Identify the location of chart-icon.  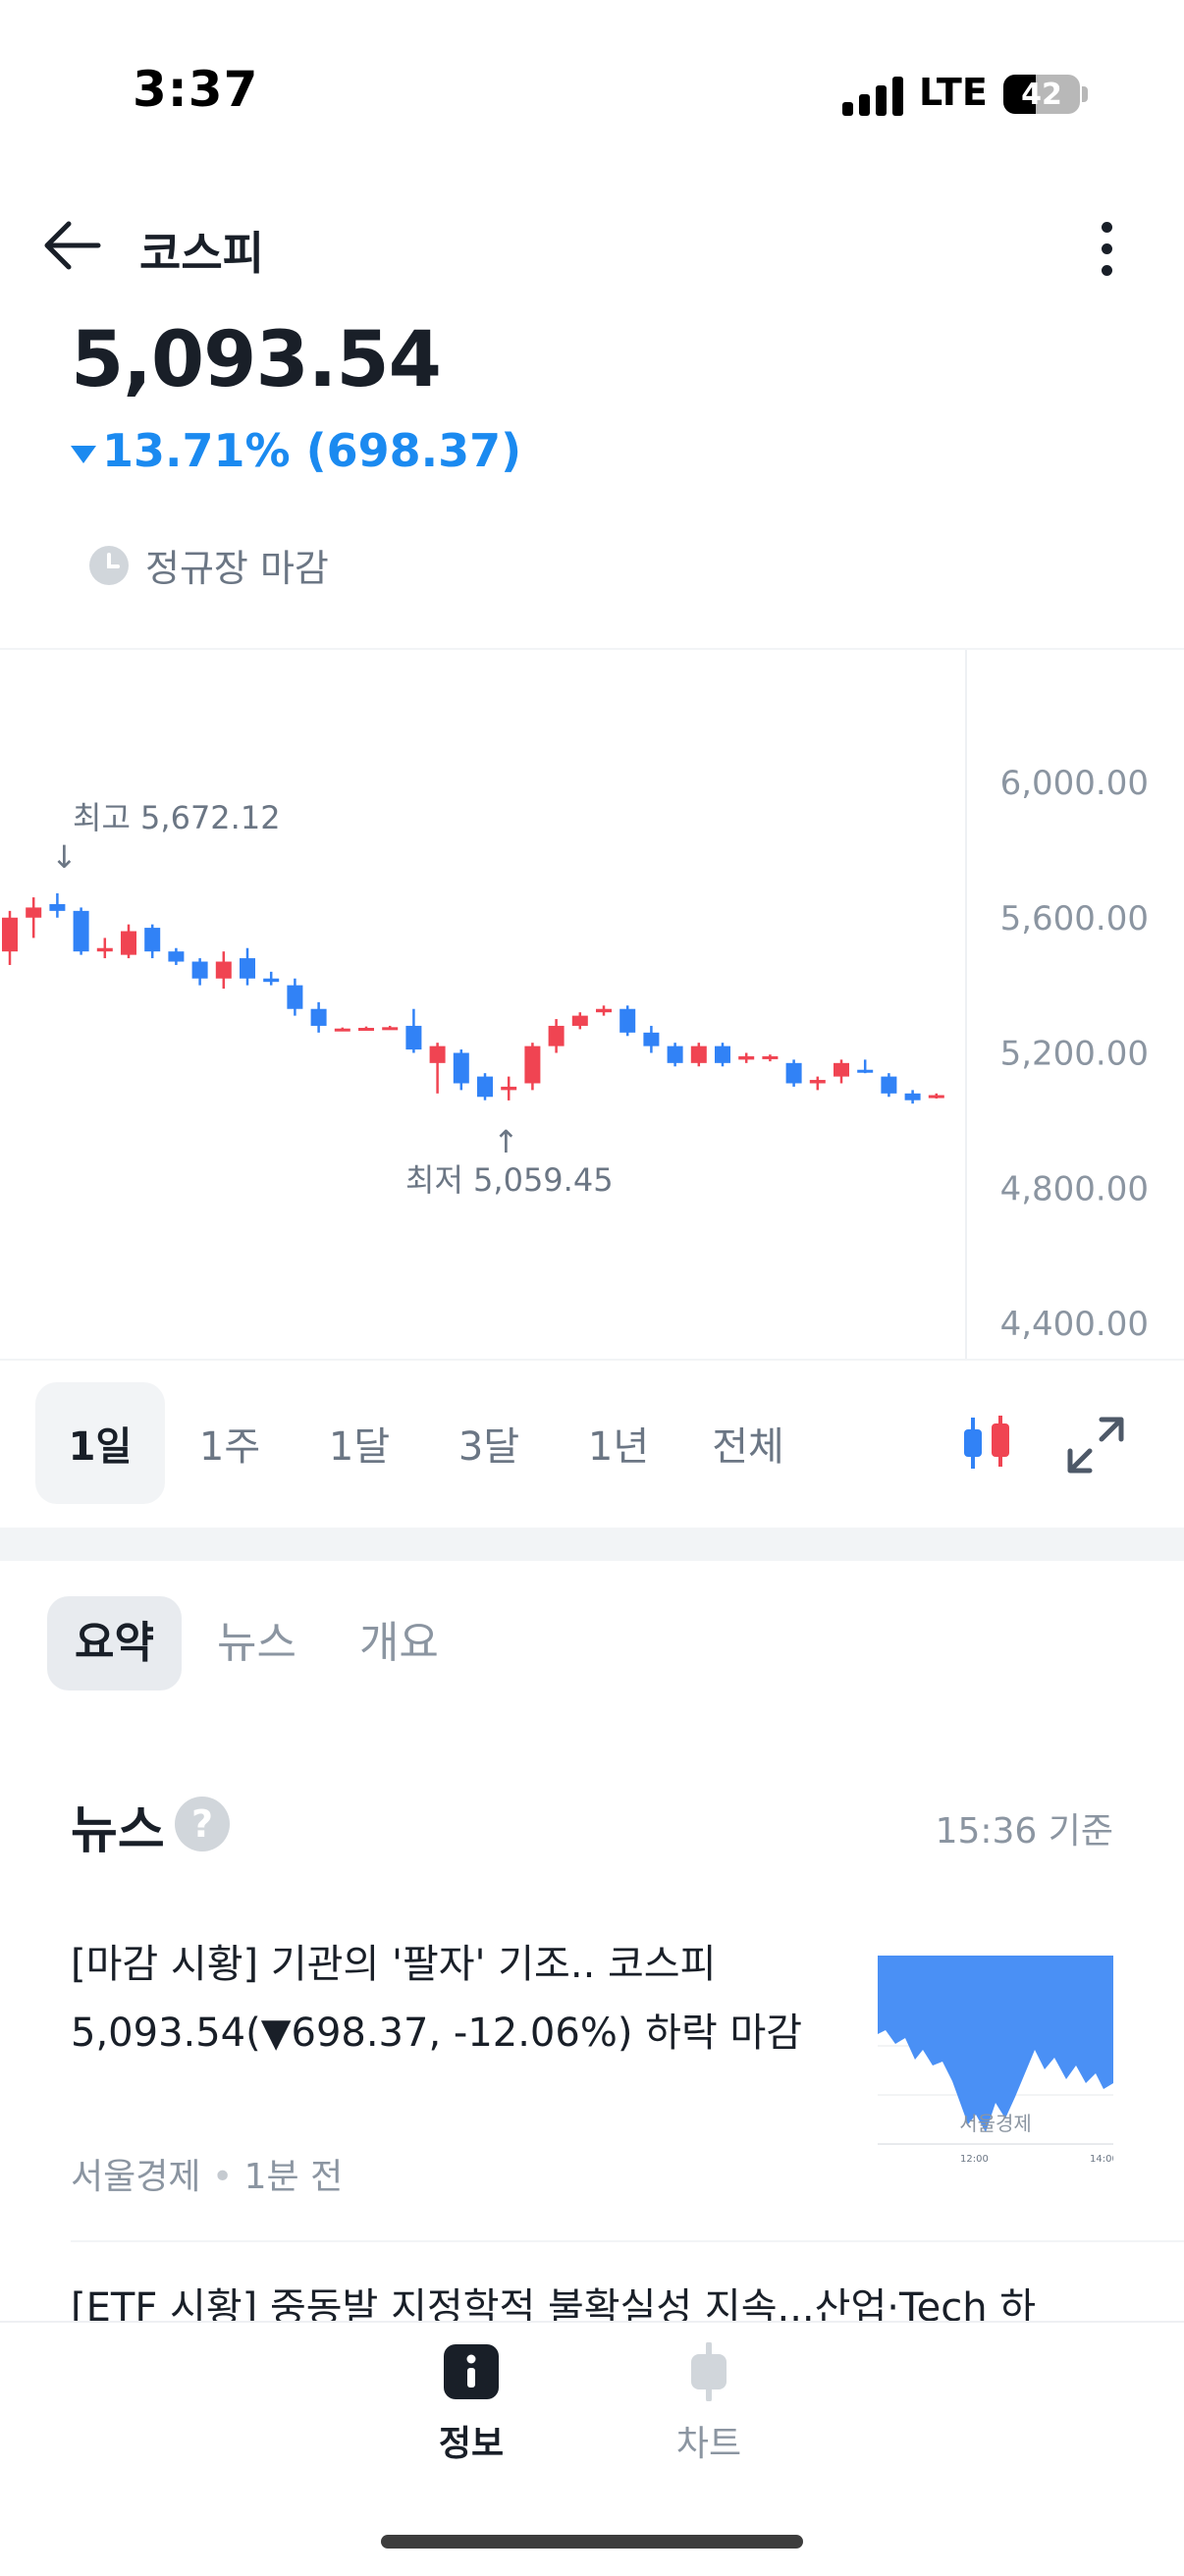
(709, 2371).